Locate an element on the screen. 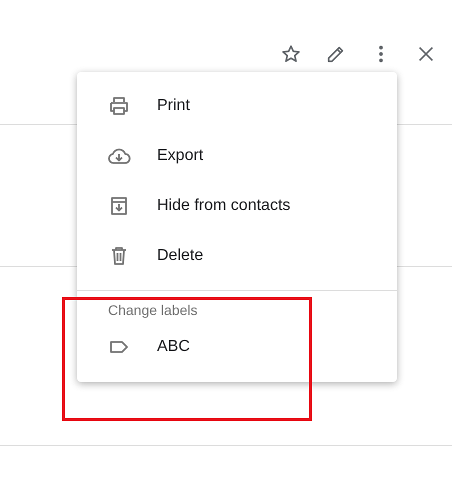  menu-item: Hide from contacts is located at coordinates (237, 206).